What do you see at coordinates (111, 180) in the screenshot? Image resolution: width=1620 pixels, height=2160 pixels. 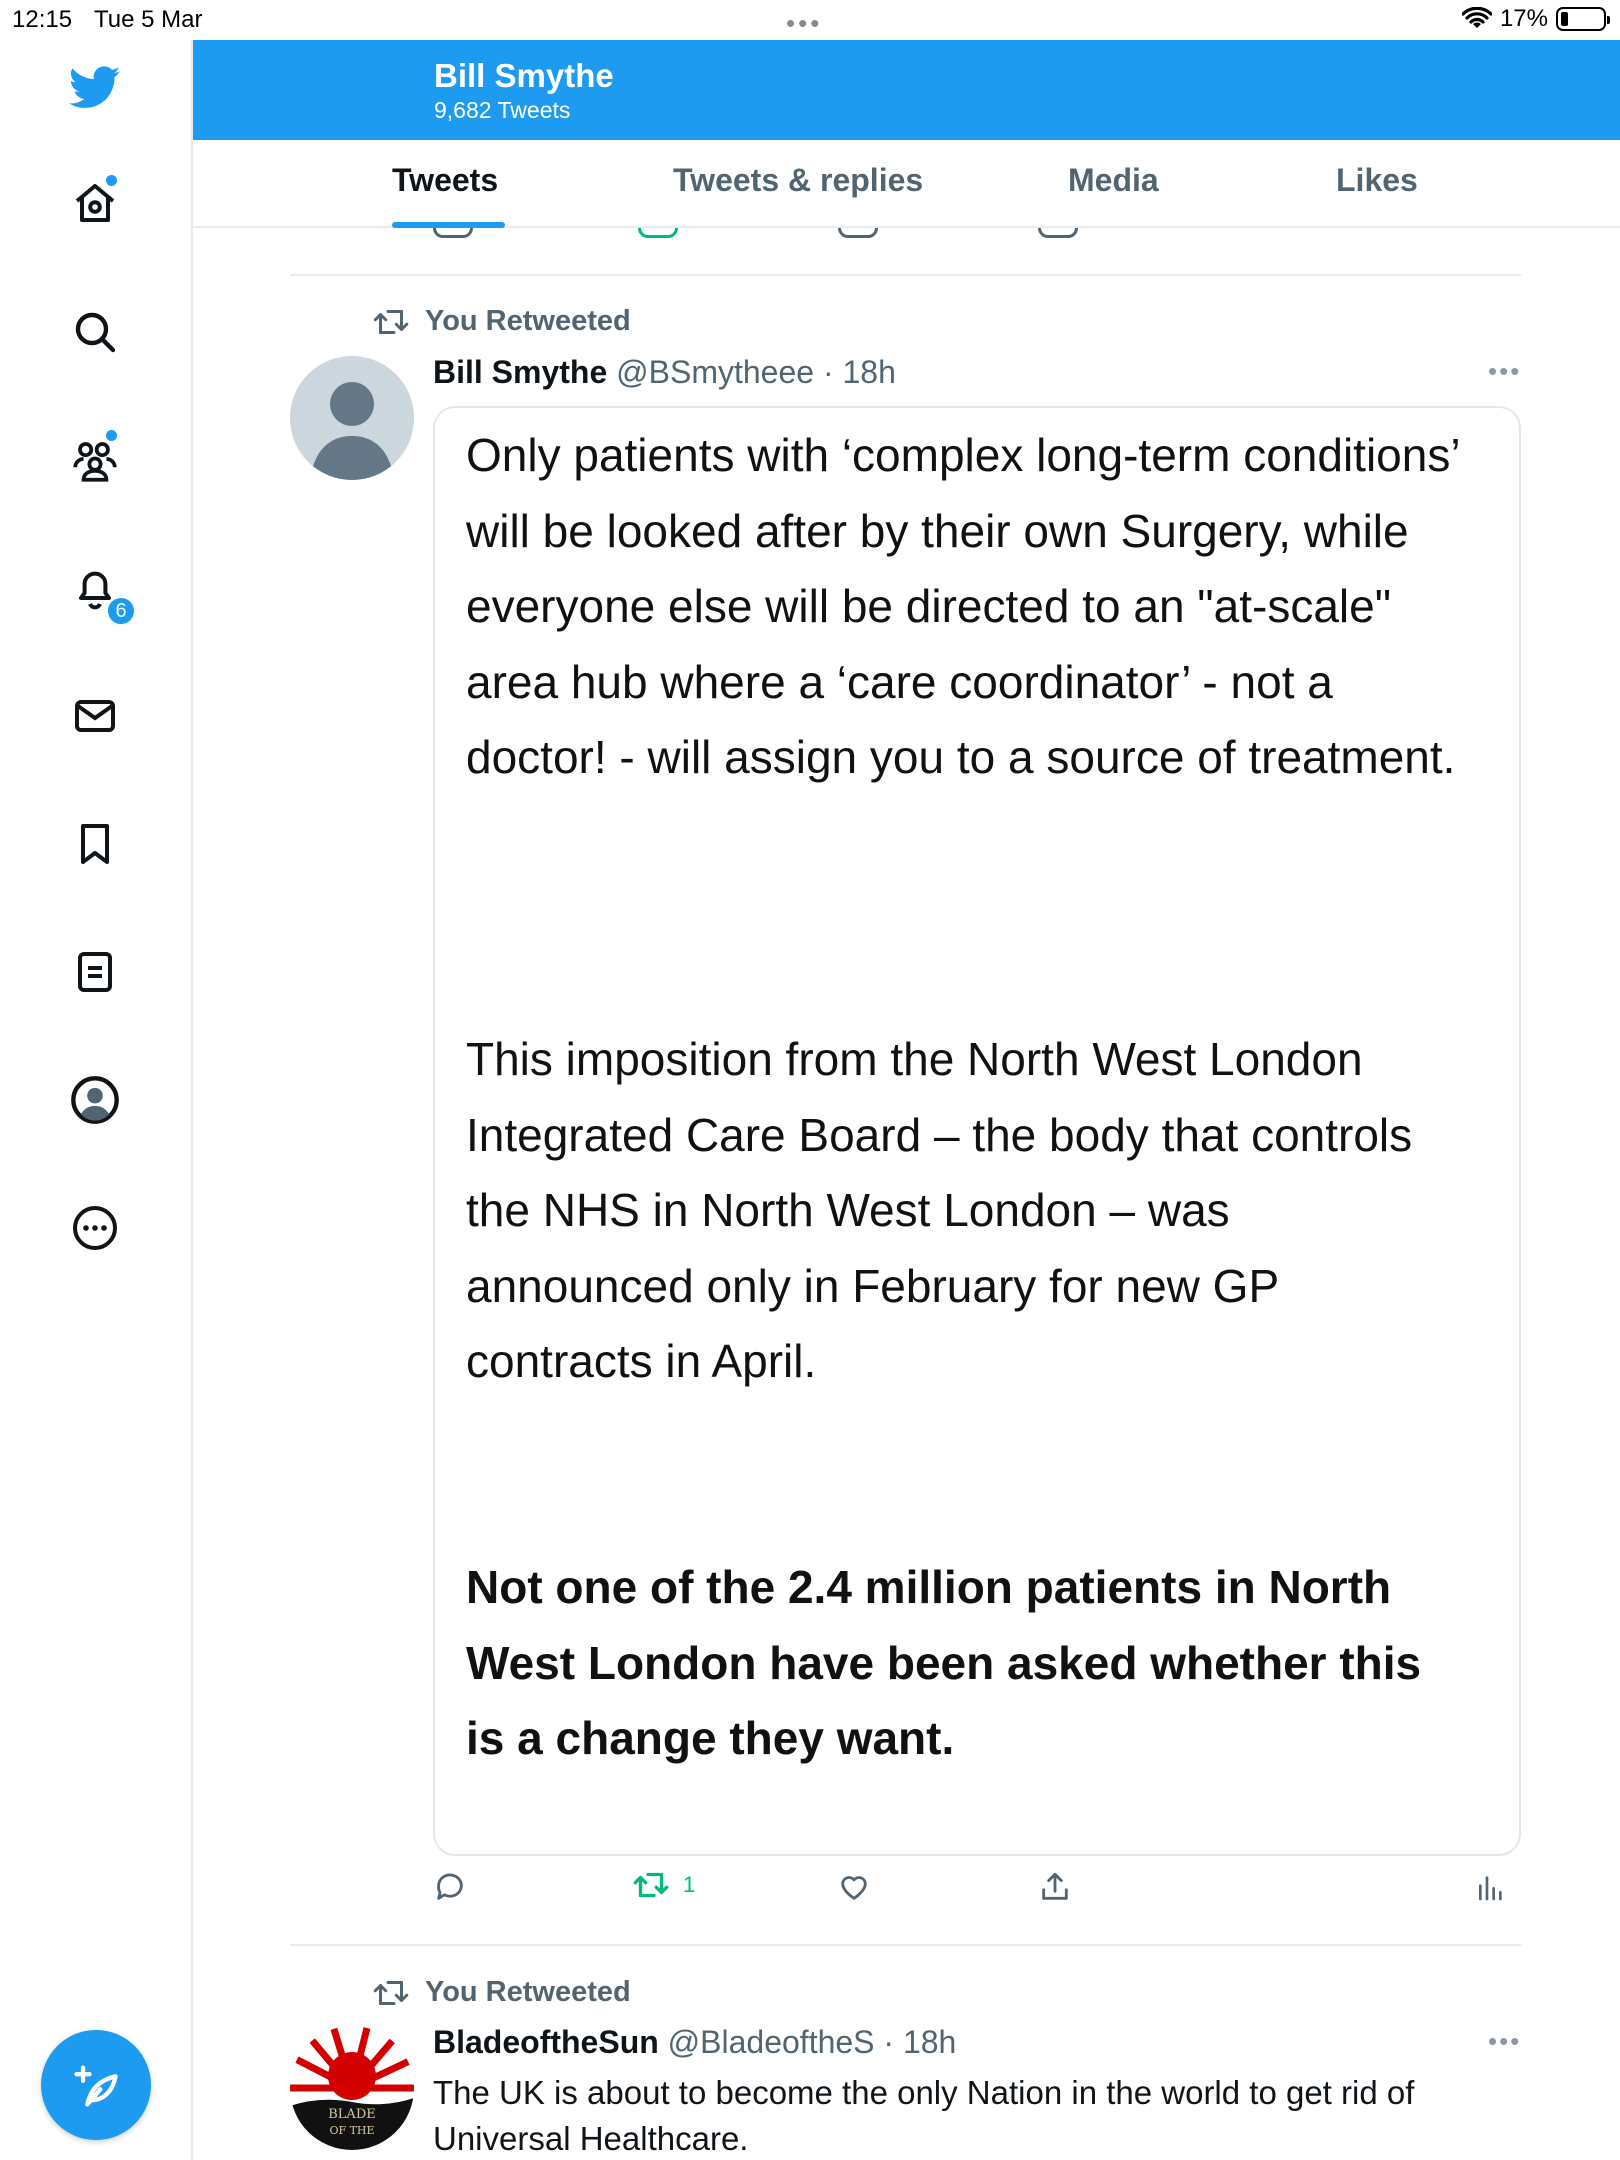 I see `home-unread-dot` at bounding box center [111, 180].